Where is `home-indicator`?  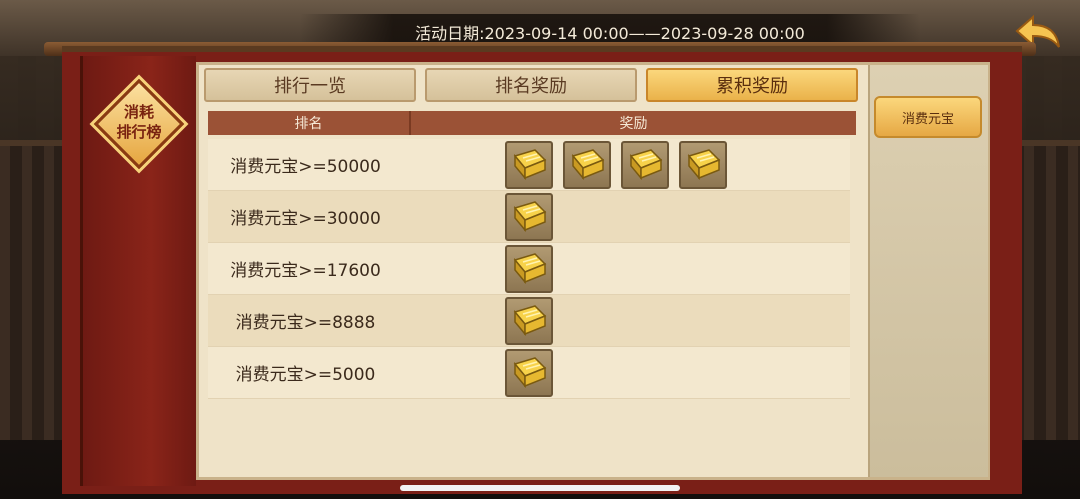
home-indicator is located at coordinates (540, 488).